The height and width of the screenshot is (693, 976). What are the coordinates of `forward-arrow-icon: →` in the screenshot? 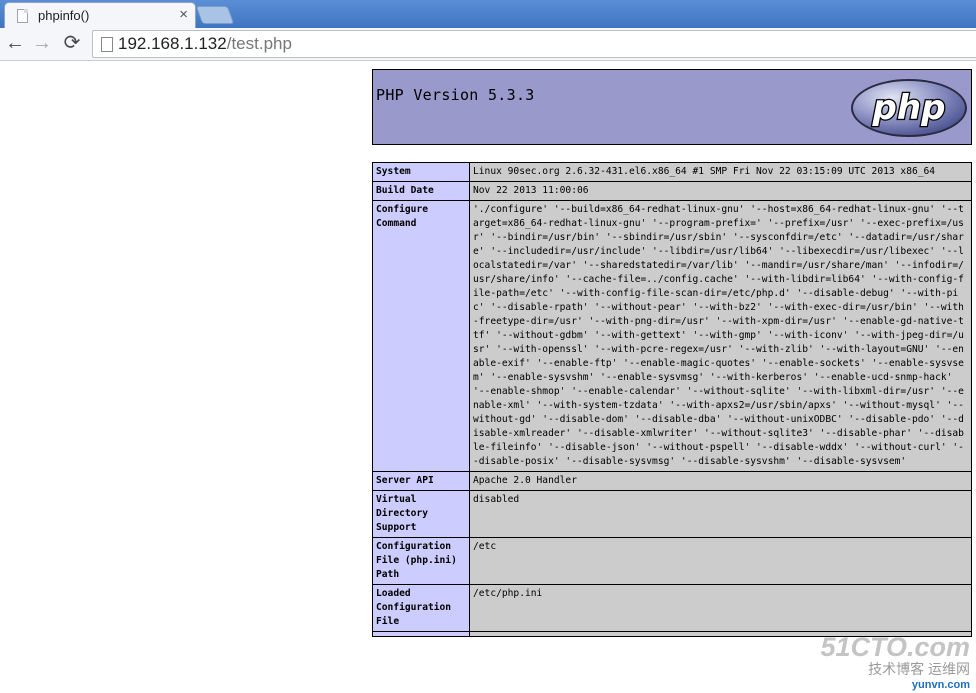 It's located at (42, 43).